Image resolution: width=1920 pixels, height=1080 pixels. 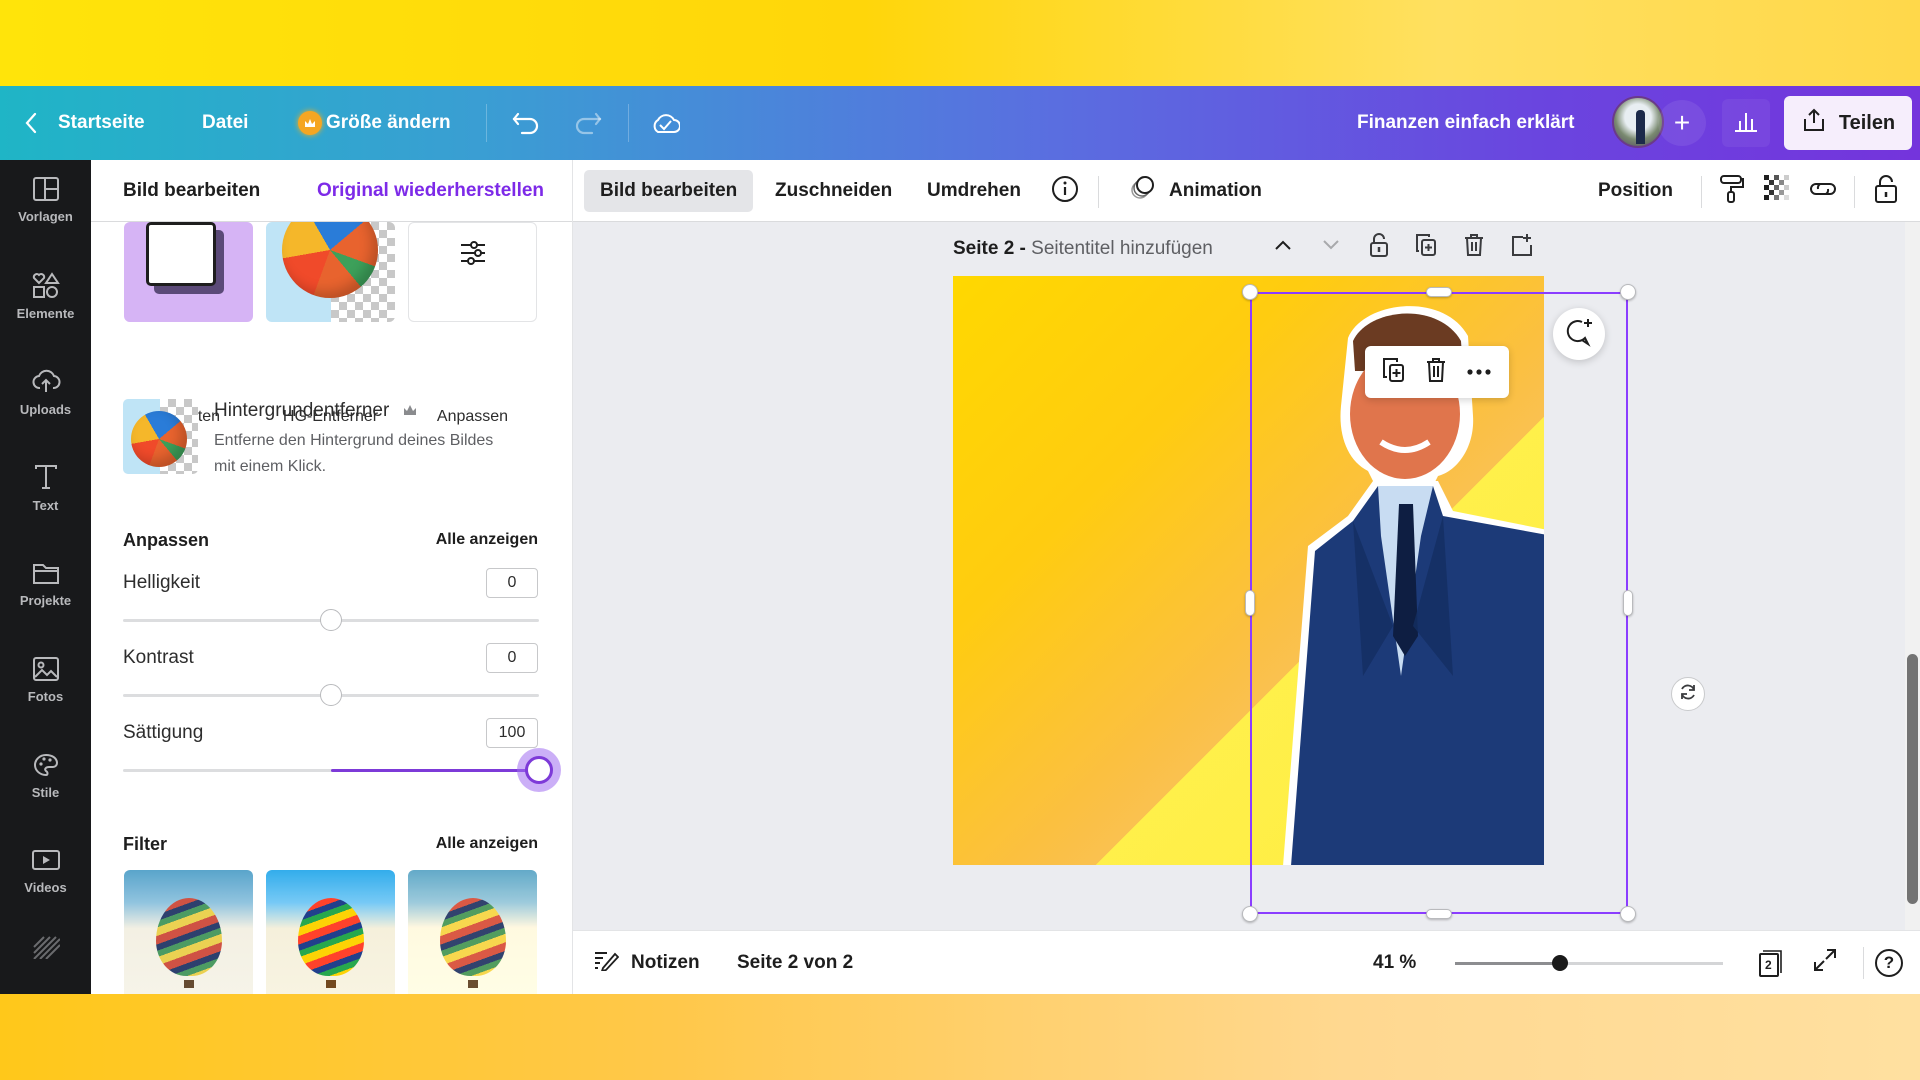 I want to click on resize-button: Größe ändern, so click(x=374, y=123).